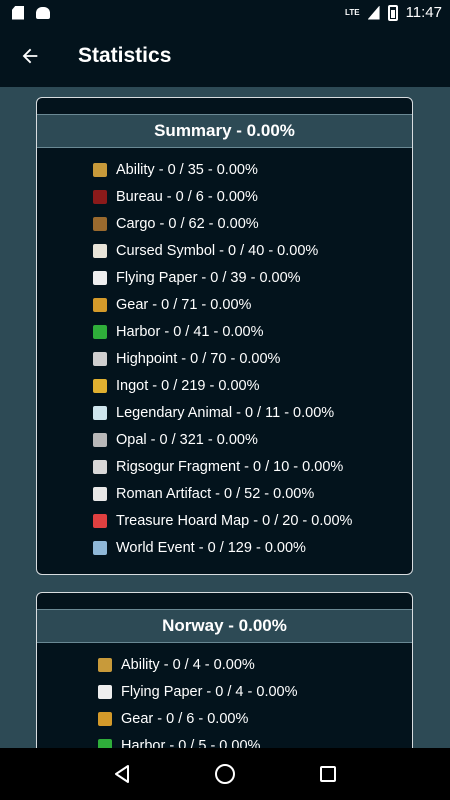  Describe the element at coordinates (352, 12) in the screenshot. I see `network-type: LTE` at that location.